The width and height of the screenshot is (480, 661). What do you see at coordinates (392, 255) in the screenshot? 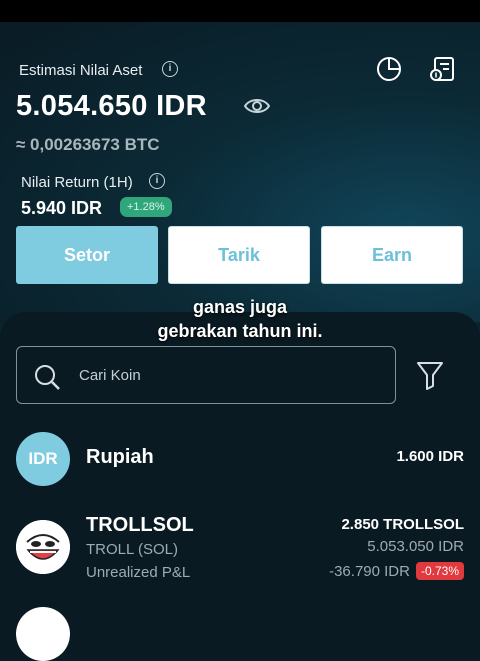
I see `earn-button: Earn` at bounding box center [392, 255].